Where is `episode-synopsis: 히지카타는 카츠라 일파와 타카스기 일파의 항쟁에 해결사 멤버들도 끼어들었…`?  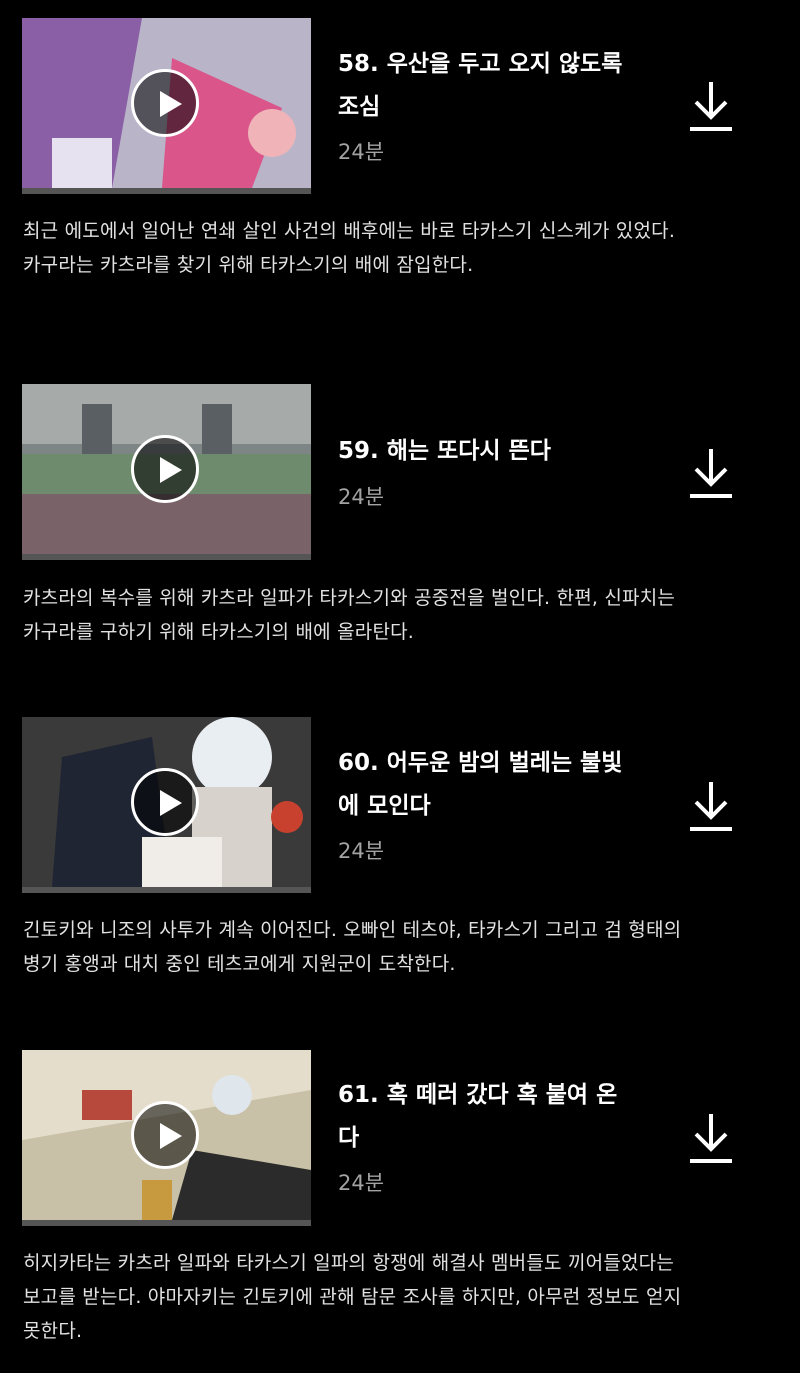
episode-synopsis: 히지카타는 카츠라 일파와 타카스기 일파의 항쟁에 해결사 멤버들도 끼어들었… is located at coordinates (352, 1297).